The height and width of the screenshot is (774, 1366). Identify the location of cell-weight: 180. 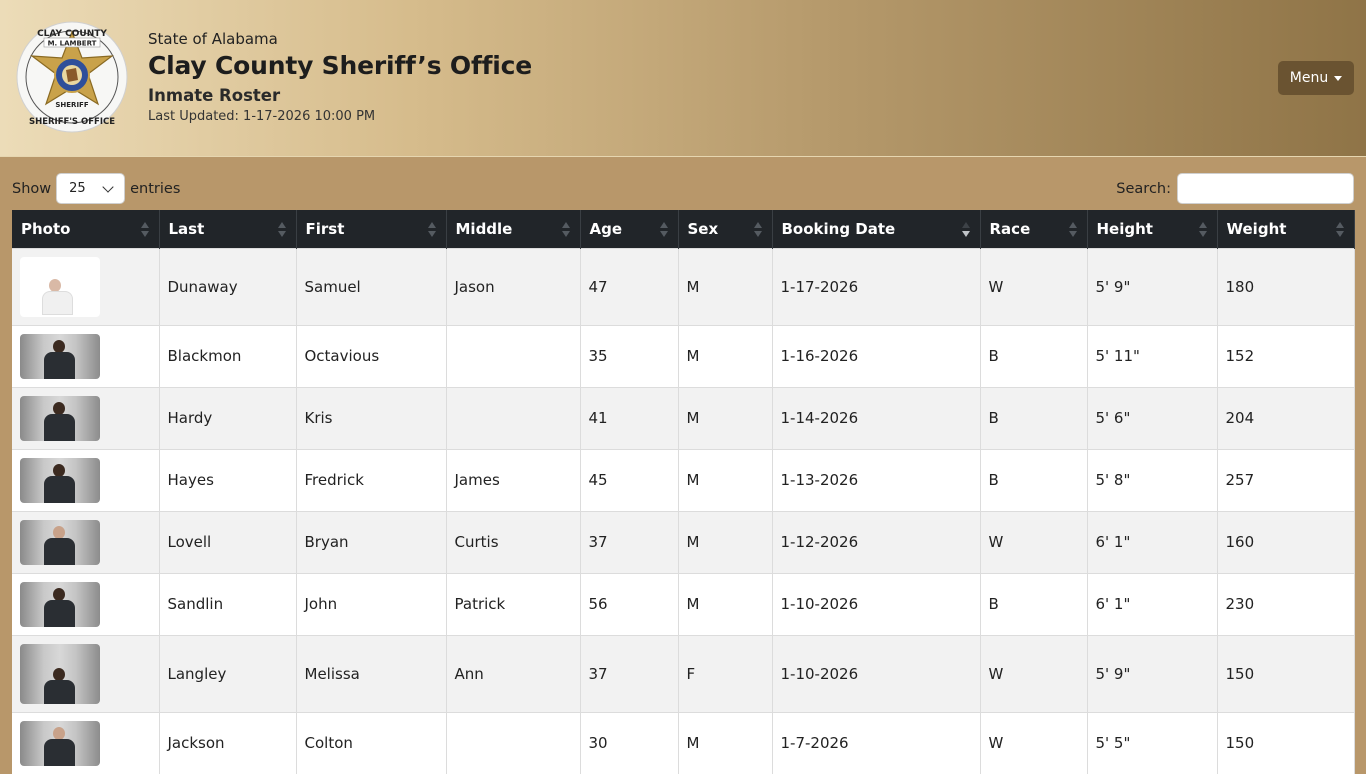
(1286, 286).